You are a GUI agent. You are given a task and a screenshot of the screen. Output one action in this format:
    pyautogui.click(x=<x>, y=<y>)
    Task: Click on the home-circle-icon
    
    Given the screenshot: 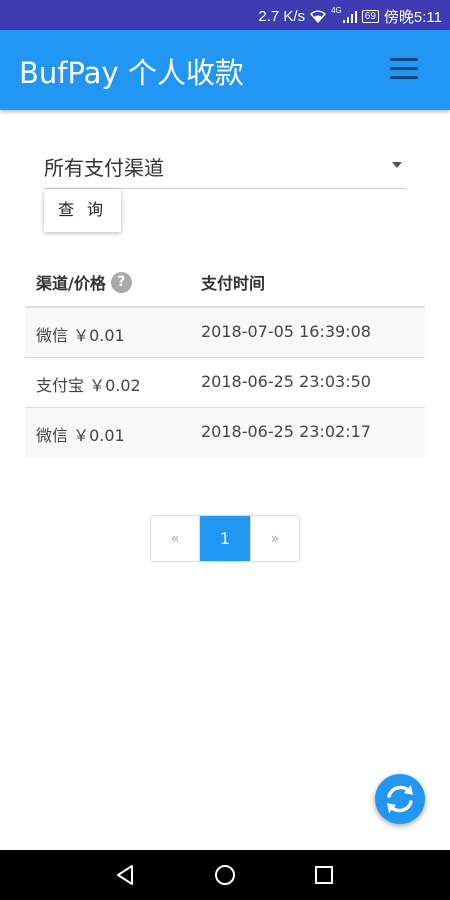 What is the action you would take?
    pyautogui.click(x=225, y=875)
    